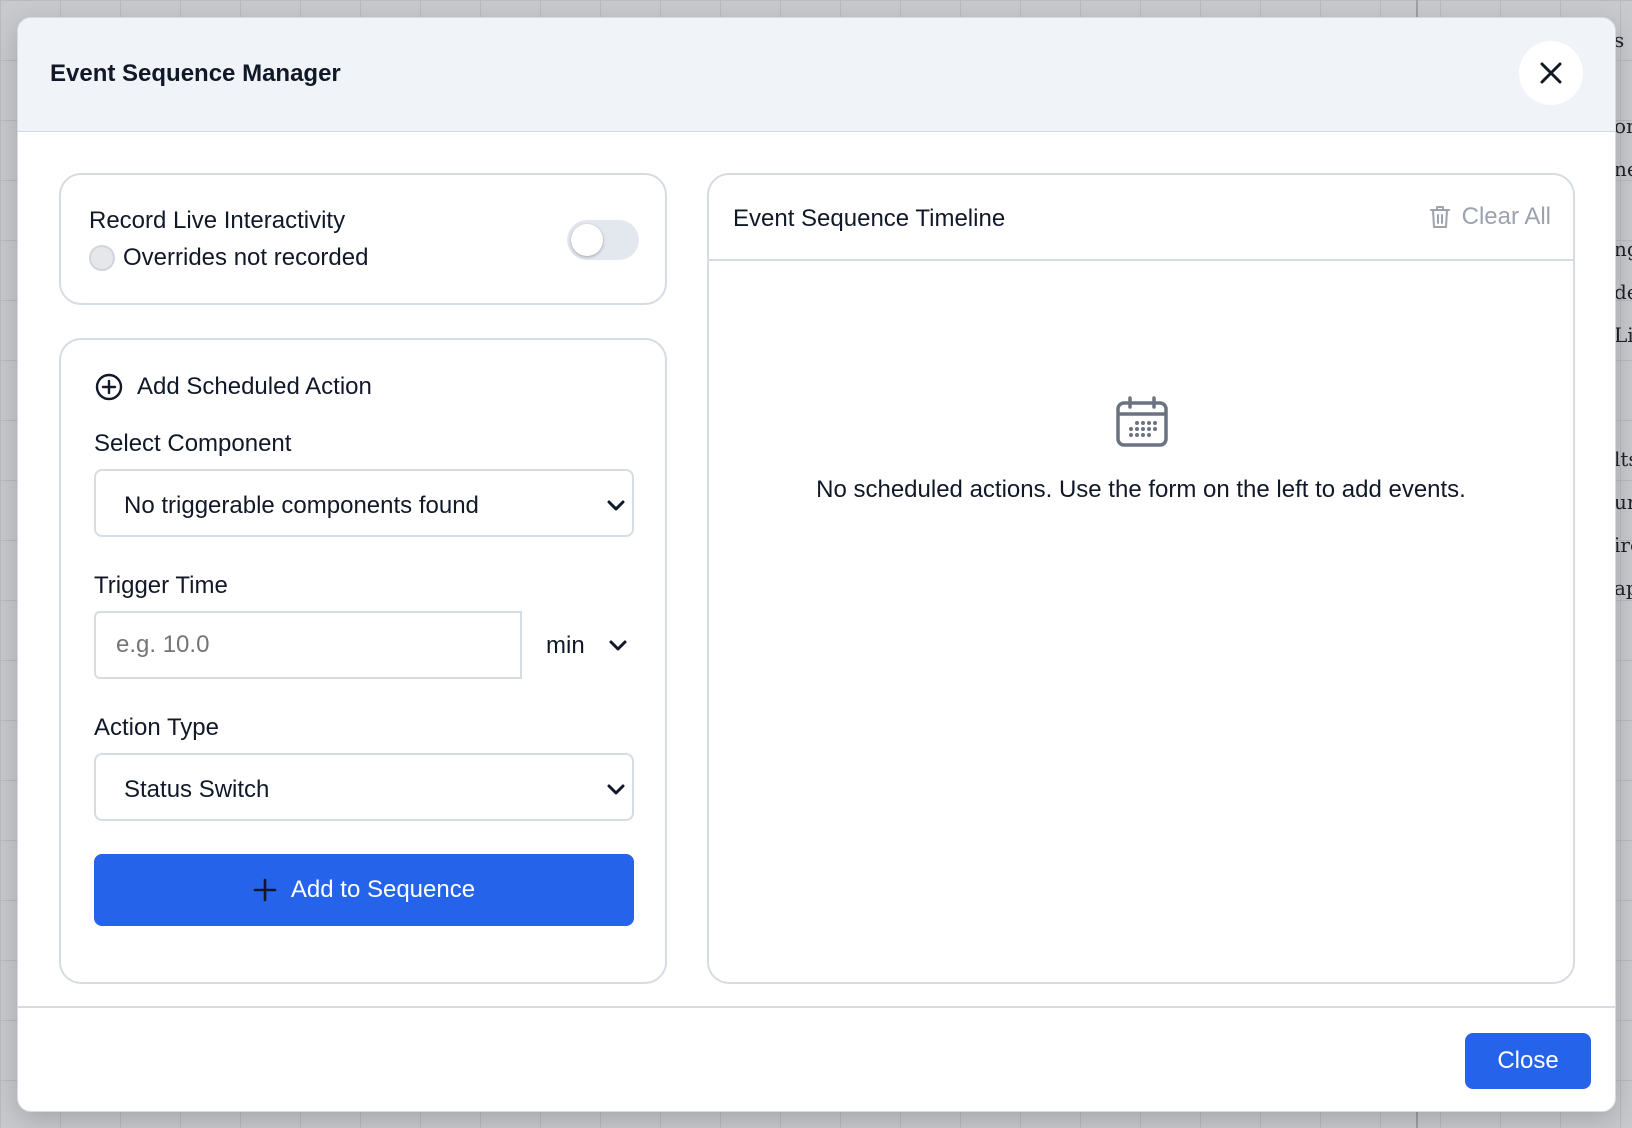 This screenshot has width=1632, height=1128. Describe the element at coordinates (193, 443) in the screenshot. I see `component-label: Select Component` at that location.